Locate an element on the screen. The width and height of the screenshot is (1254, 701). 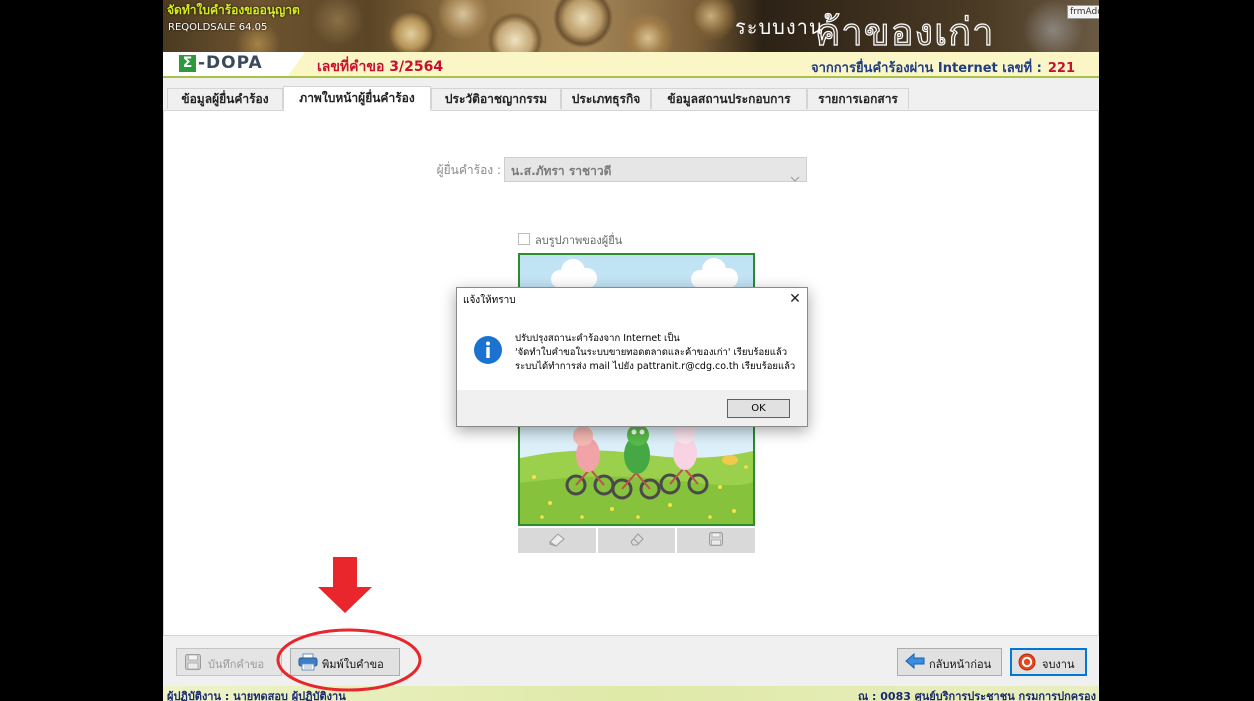
form-tag: frmAdd is located at coordinates (1083, 12).